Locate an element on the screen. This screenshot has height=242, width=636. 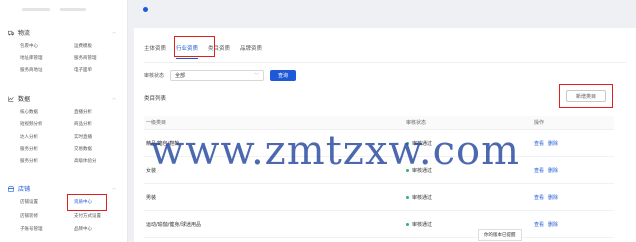
sidebar-item: 实时直播 is located at coordinates (83, 137).